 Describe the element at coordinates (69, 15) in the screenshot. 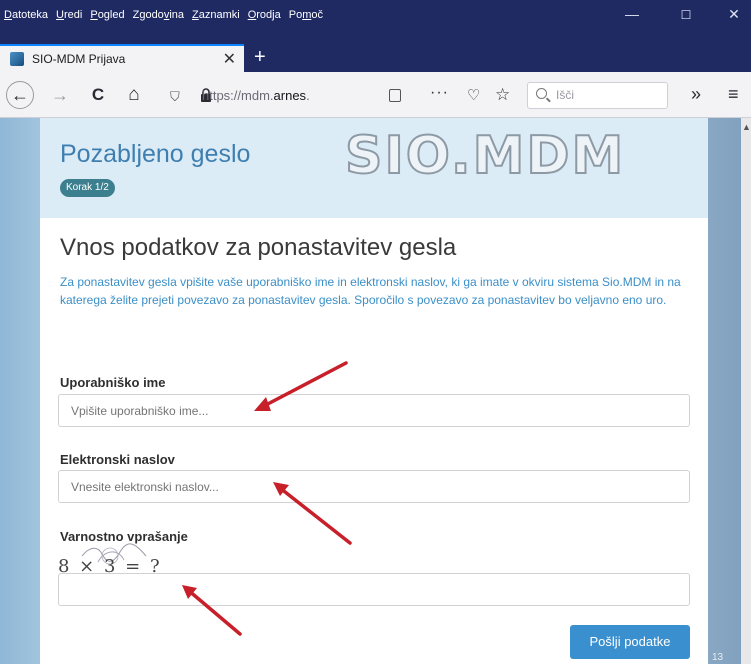

I see `menu-uredi: Uredi` at that location.